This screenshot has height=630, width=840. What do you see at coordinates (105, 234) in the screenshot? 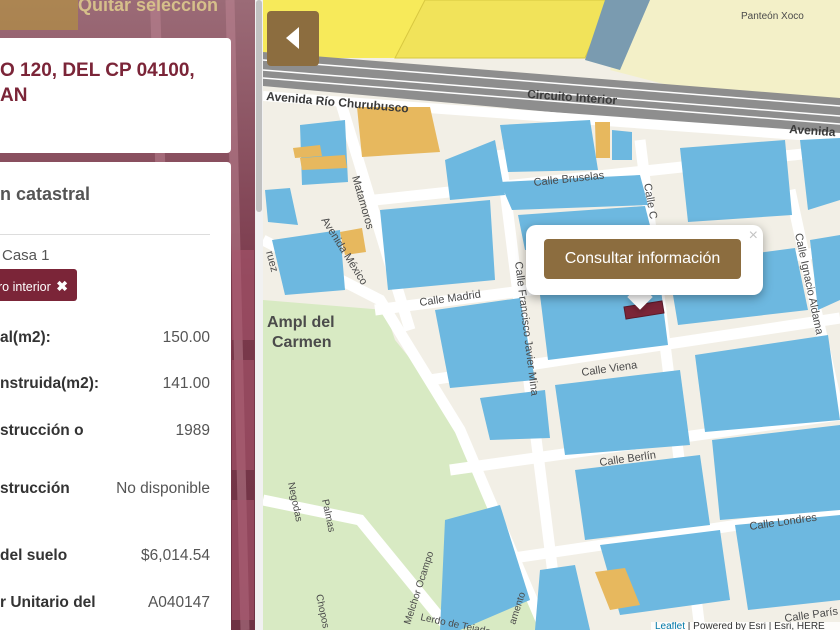
I see `divider` at bounding box center [105, 234].